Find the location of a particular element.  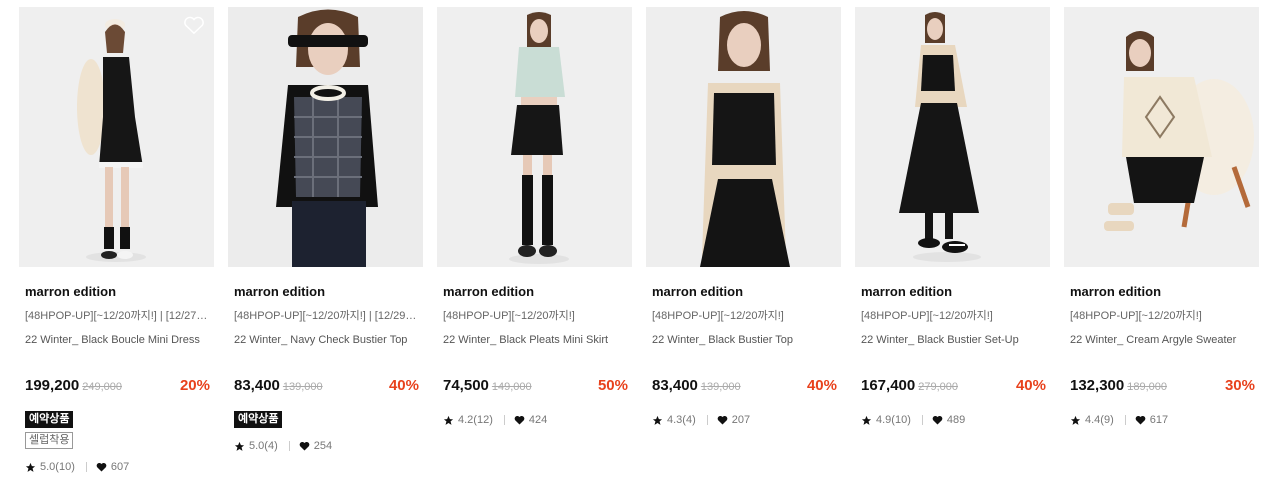

discount-rate: 20% is located at coordinates (194, 385).